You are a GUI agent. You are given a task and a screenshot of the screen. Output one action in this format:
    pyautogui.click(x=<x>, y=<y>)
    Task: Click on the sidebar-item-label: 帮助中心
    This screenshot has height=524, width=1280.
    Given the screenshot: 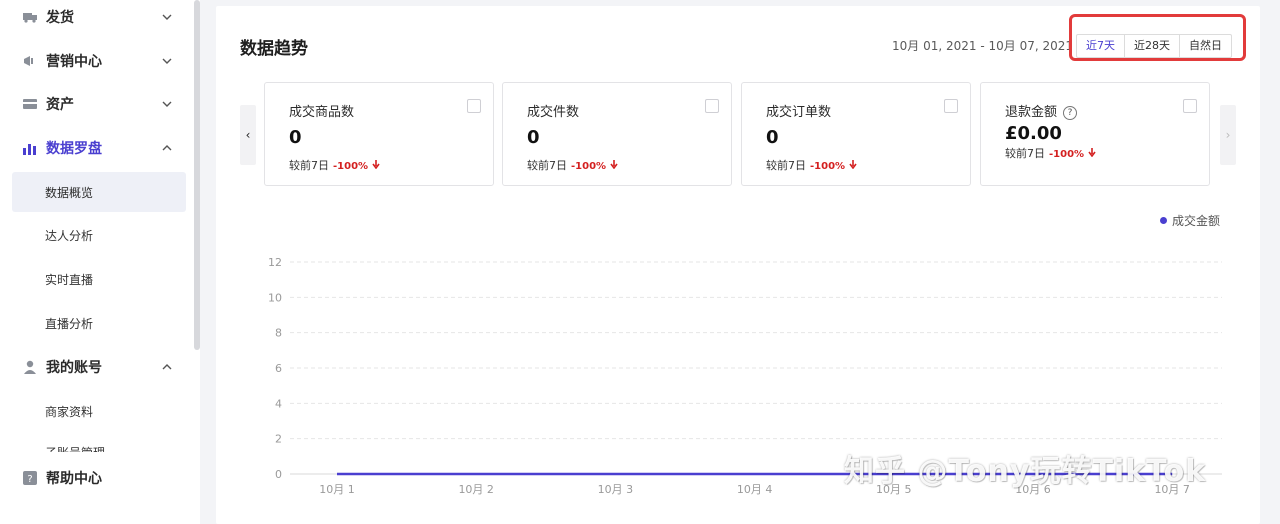 What is the action you would take?
    pyautogui.click(x=74, y=479)
    